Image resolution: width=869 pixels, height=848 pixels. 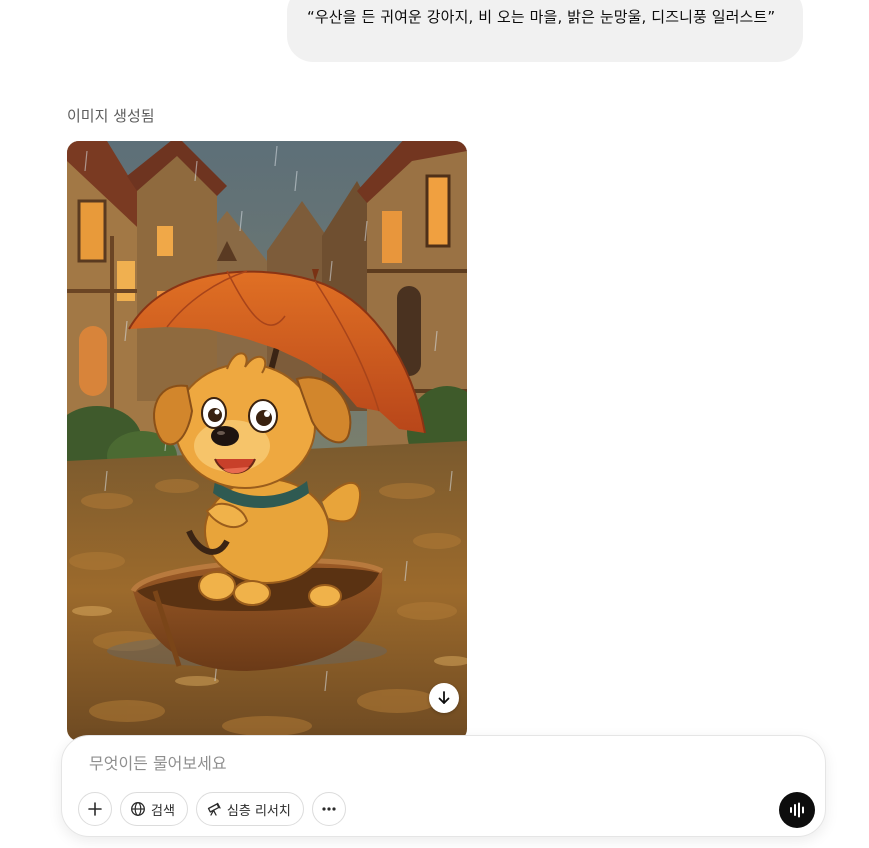 What do you see at coordinates (163, 811) in the screenshot?
I see `search-button-label: 검색` at bounding box center [163, 811].